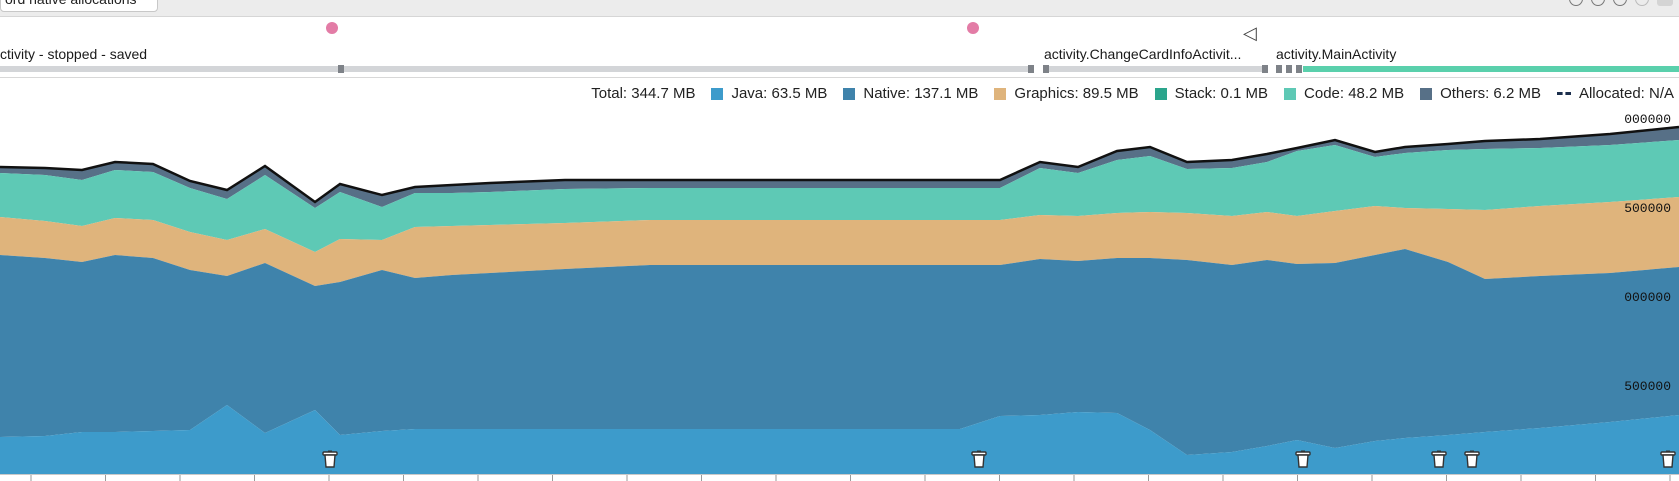  What do you see at coordinates (921, 93) in the screenshot?
I see `legend-native-label: Native: 137.1 MB` at bounding box center [921, 93].